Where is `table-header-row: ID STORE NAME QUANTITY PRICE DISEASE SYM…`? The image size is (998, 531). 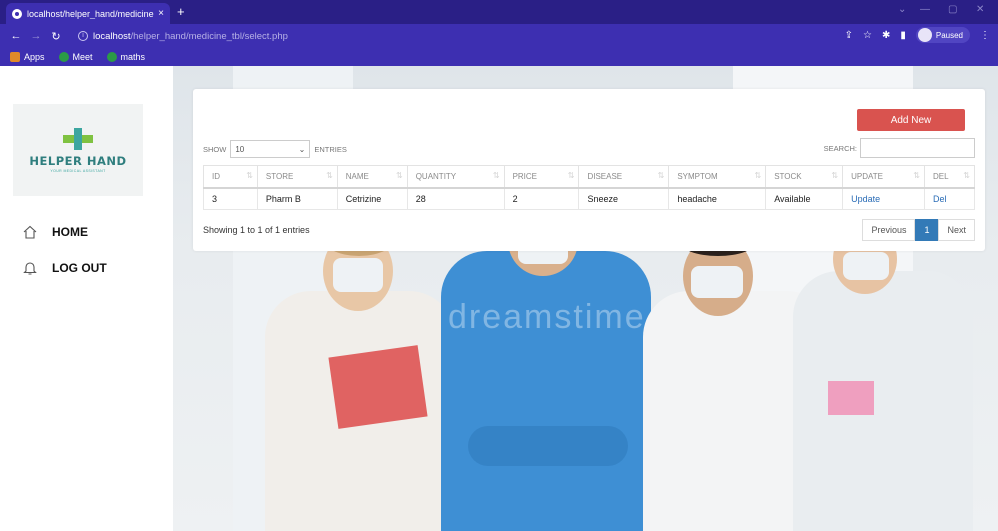 table-header-row: ID STORE NAME QUANTITY PRICE DISEASE SYM… is located at coordinates (589, 177).